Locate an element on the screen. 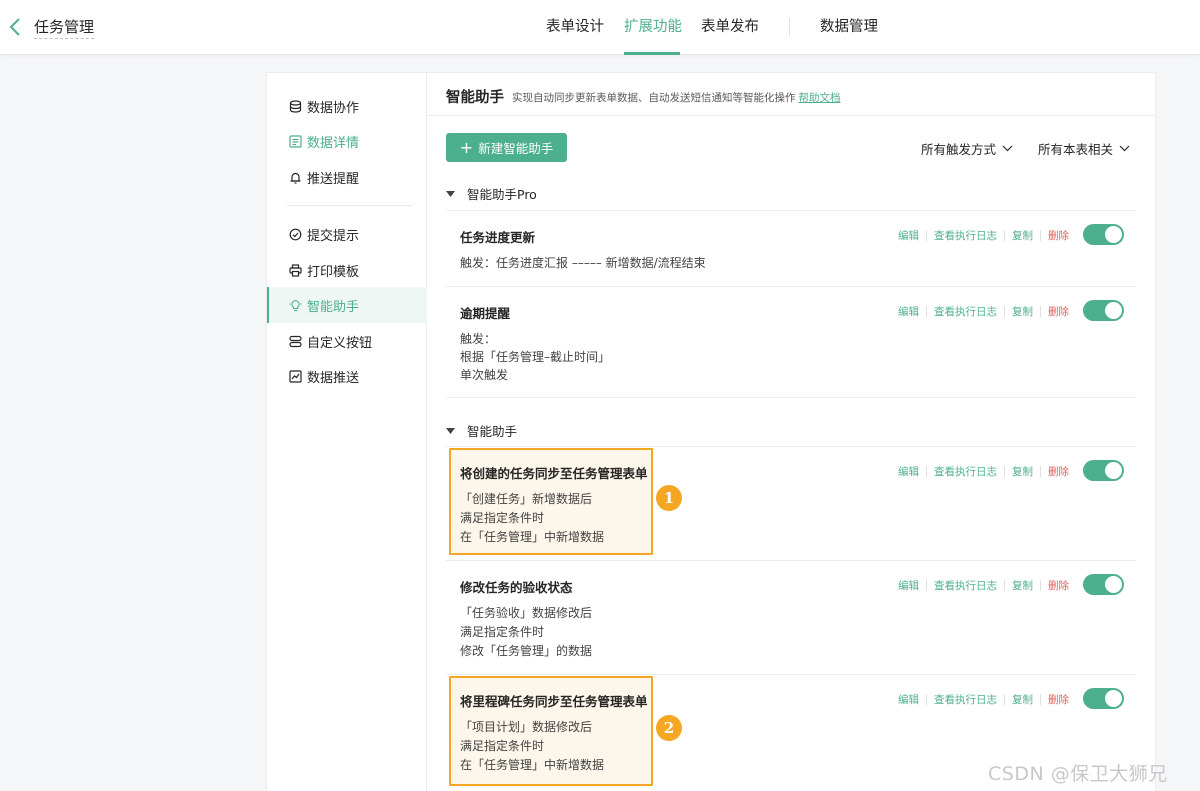  group-header-standard: 智能助手 is located at coordinates (481, 430).